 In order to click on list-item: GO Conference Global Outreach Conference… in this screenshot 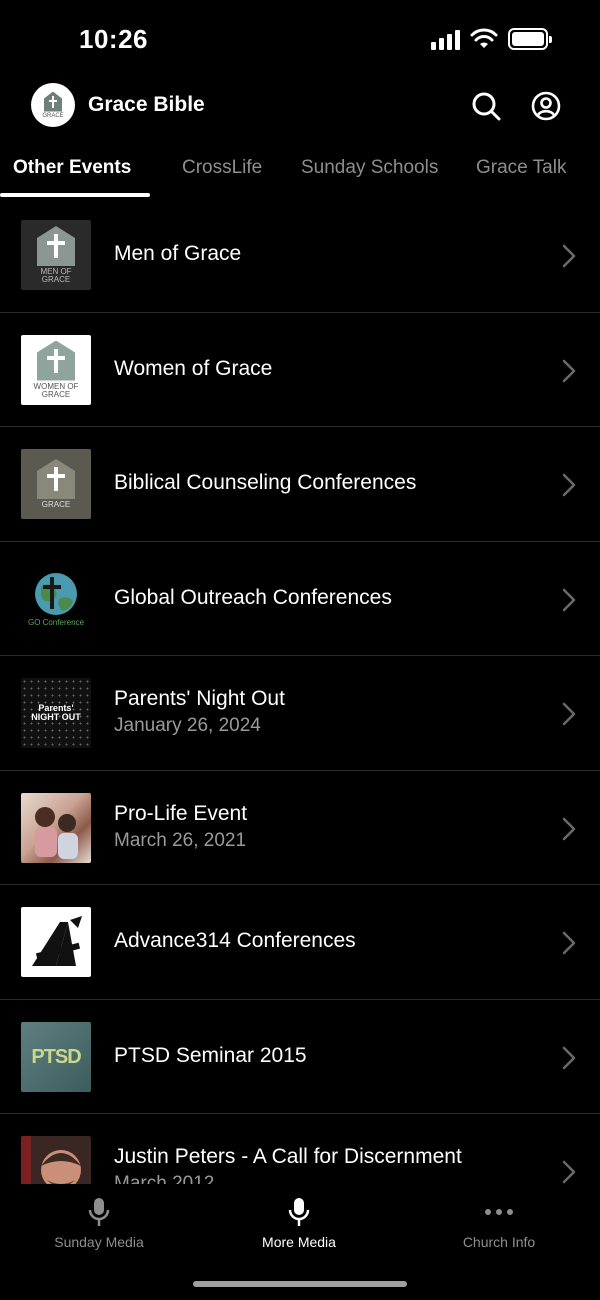, I will do `click(300, 599)`.